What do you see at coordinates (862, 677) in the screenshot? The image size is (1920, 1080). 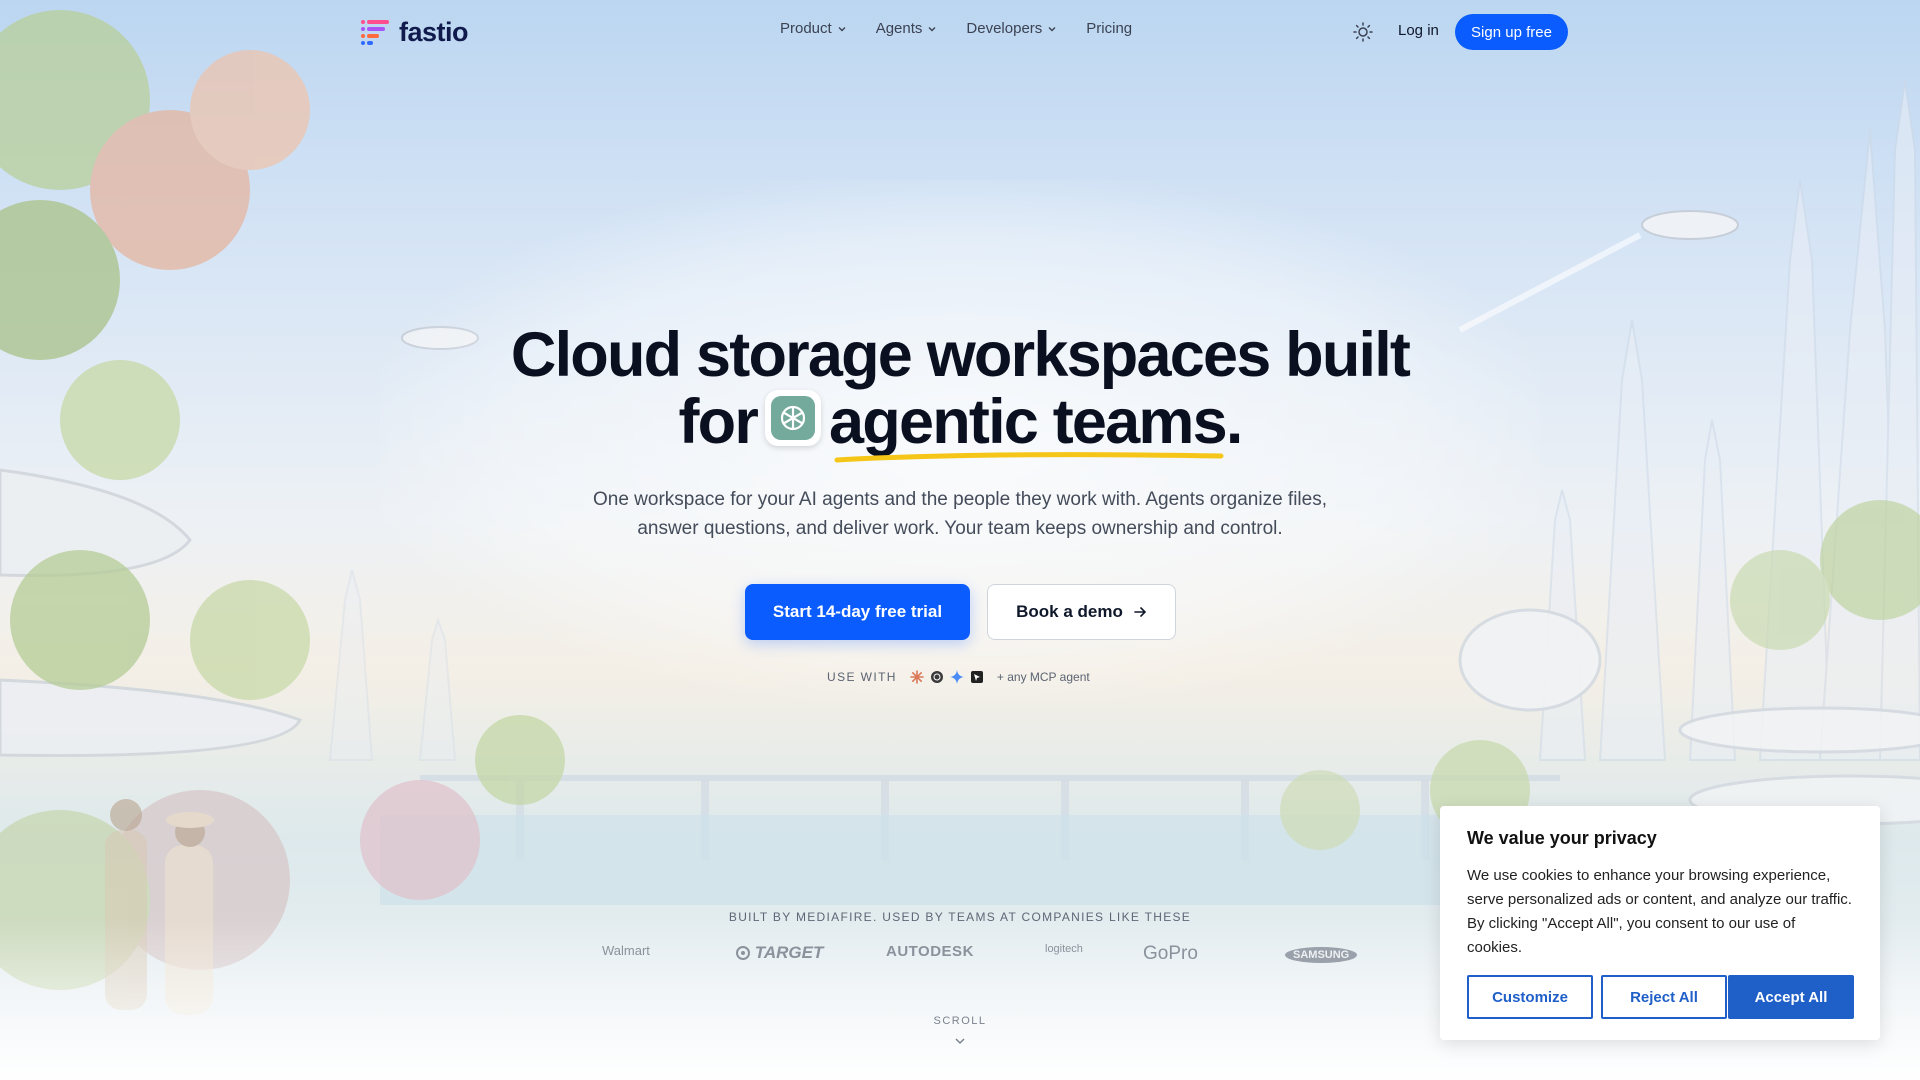 I see `use-with-label: USE WITH` at bounding box center [862, 677].